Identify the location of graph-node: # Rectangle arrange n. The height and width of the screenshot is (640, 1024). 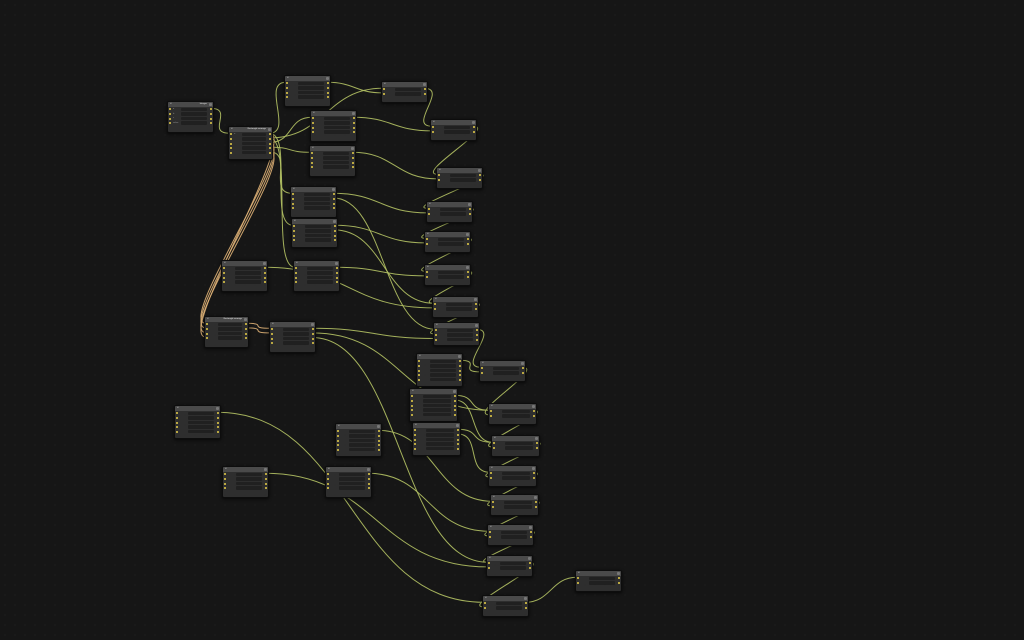
(250, 143).